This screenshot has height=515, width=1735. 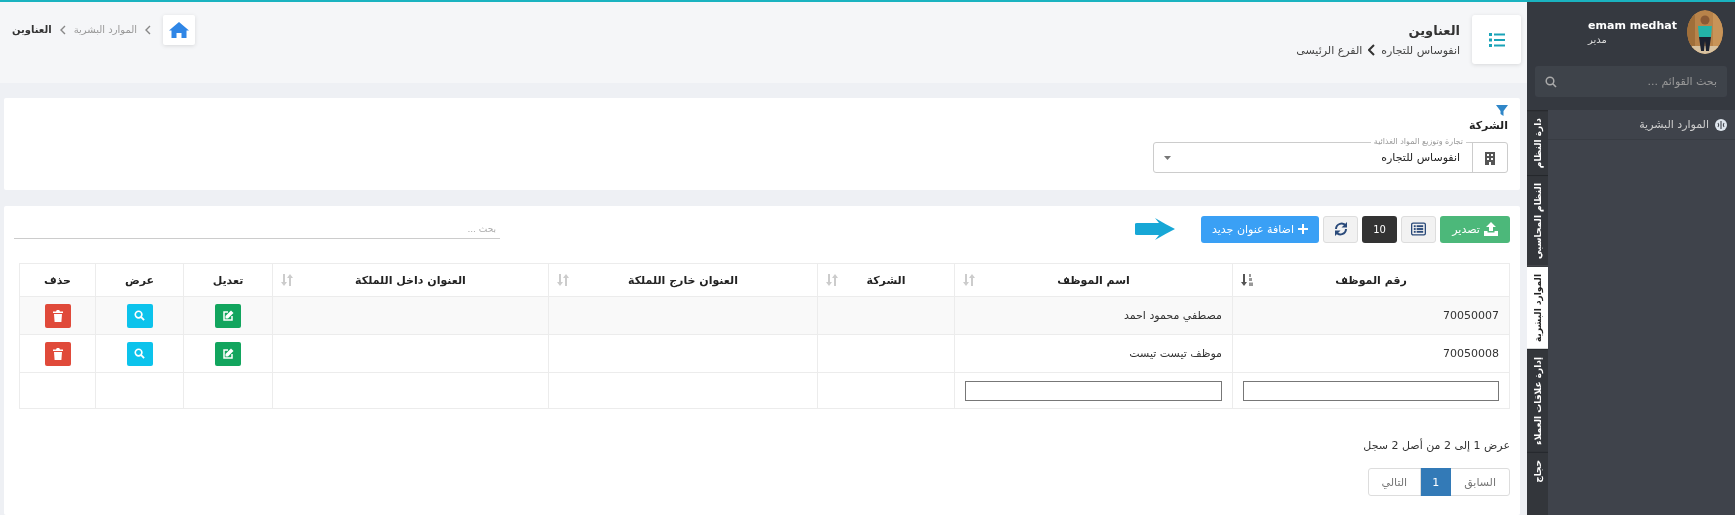 I want to click on list-icon, so click(x=1418, y=229).